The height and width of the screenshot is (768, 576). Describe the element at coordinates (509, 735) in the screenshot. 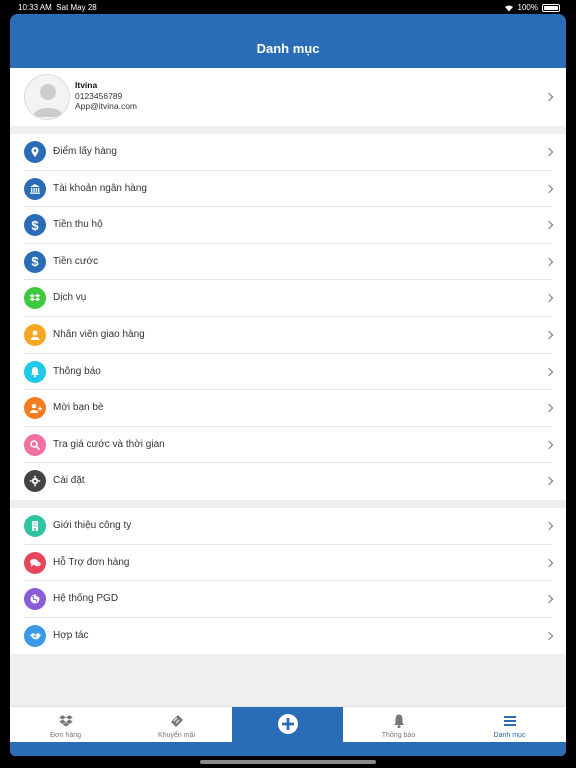

I see `tab-label: Danh mục` at that location.